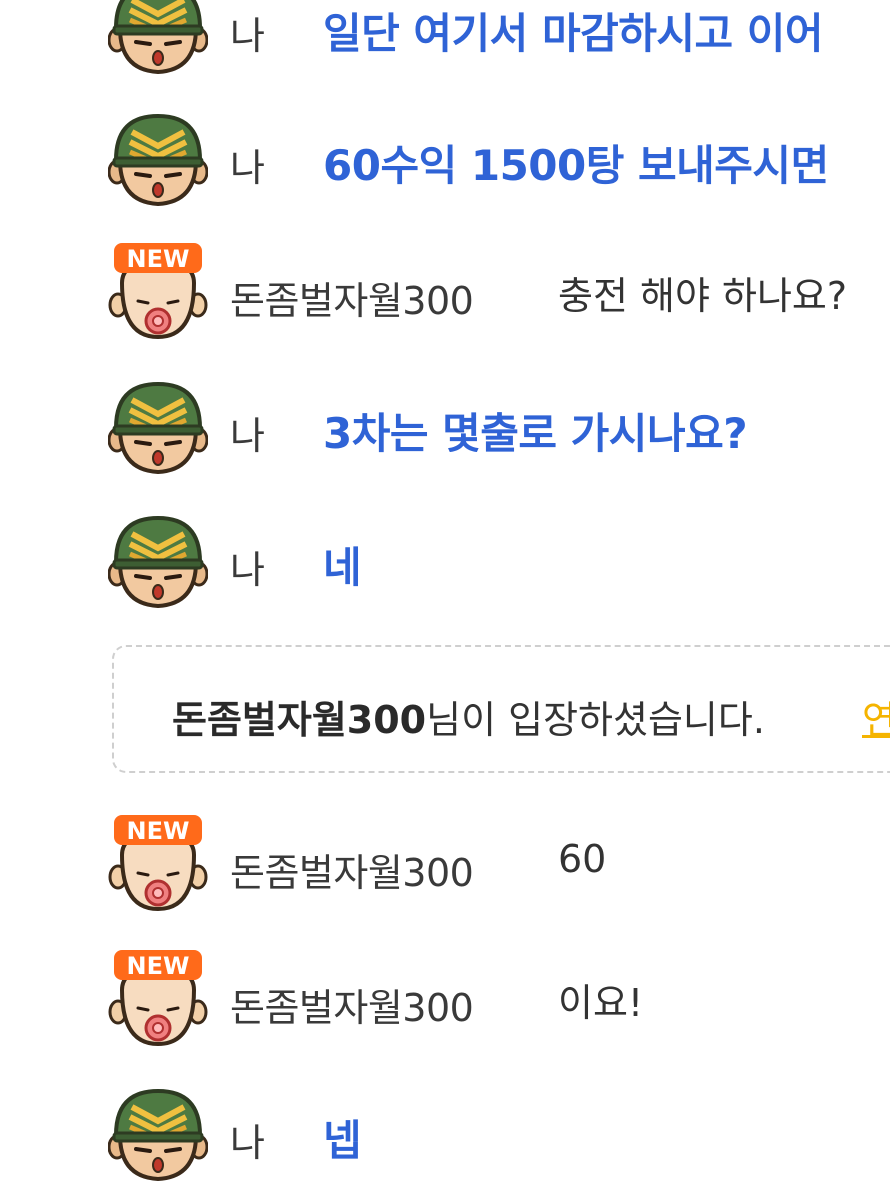 The height and width of the screenshot is (1187, 890). Describe the element at coordinates (573, 33) in the screenshot. I see `message-text: 일단 여기서 마감하시고 이어` at that location.